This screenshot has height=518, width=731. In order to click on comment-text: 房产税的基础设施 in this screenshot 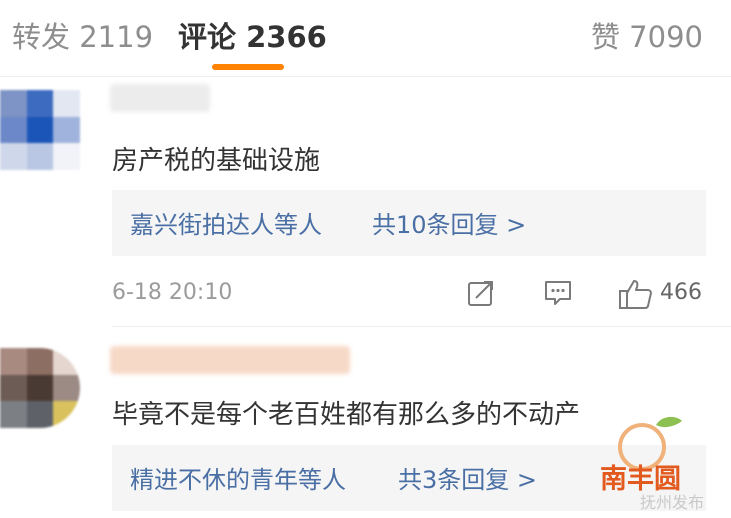, I will do `click(216, 161)`.